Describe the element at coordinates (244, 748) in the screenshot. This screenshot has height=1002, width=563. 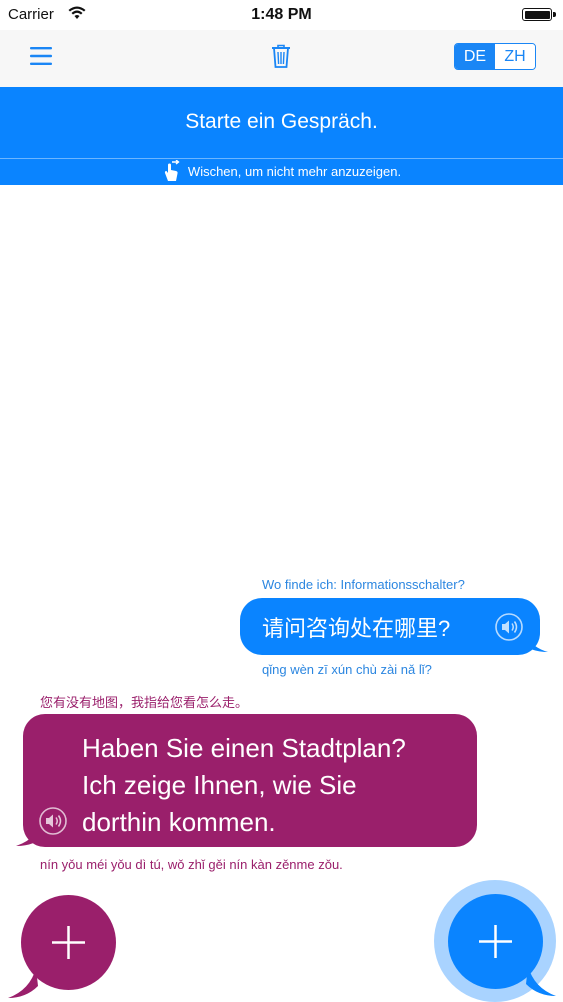
I see `translation-line: Haben Sie einen Stadtplan?` at that location.